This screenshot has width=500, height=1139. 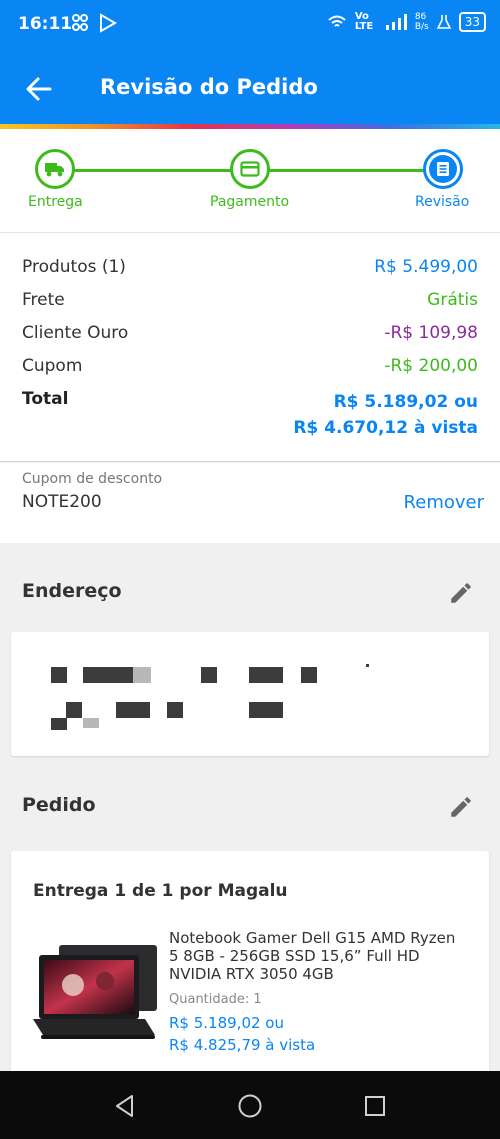 I want to click on checkout-stepper: Entrega Pagamento Revisão, so click(x=250, y=180).